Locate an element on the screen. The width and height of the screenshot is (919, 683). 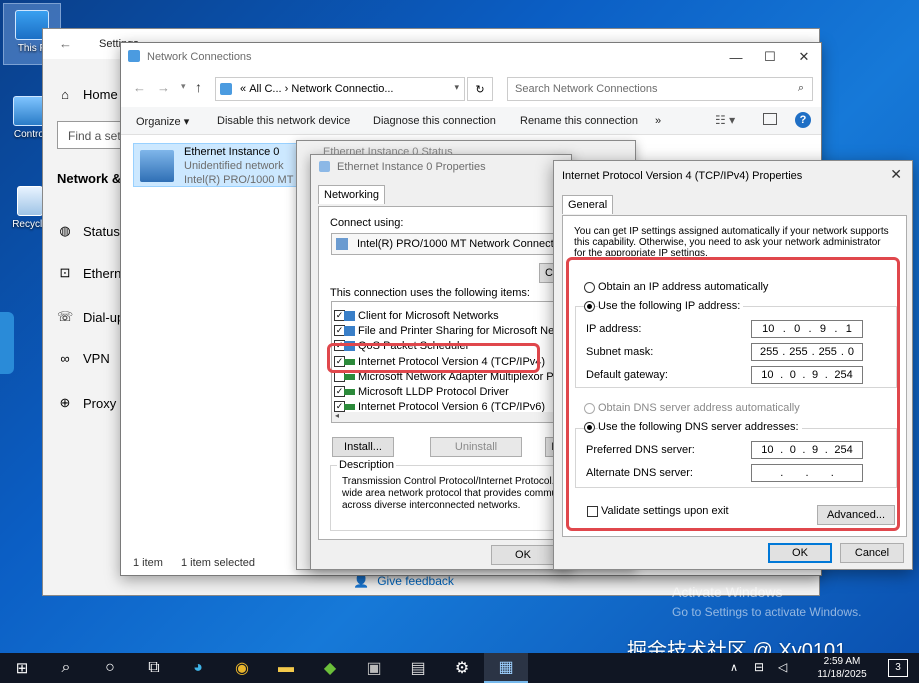
taskbar-settings: ⚙ is located at coordinates (462, 668).